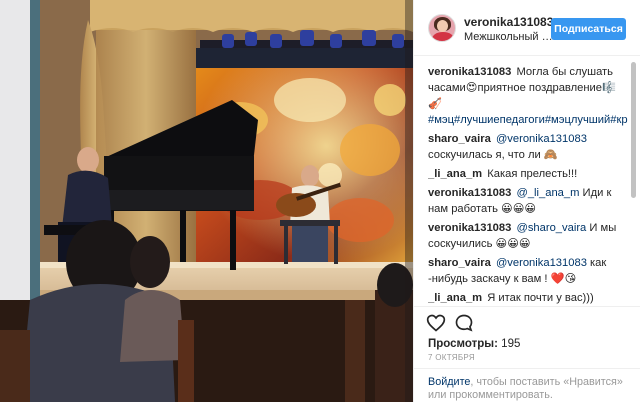 Image resolution: width=640 pixels, height=402 pixels. Describe the element at coordinates (547, 193) in the screenshot. I see `comment-mention: @_li_ana_m` at that location.